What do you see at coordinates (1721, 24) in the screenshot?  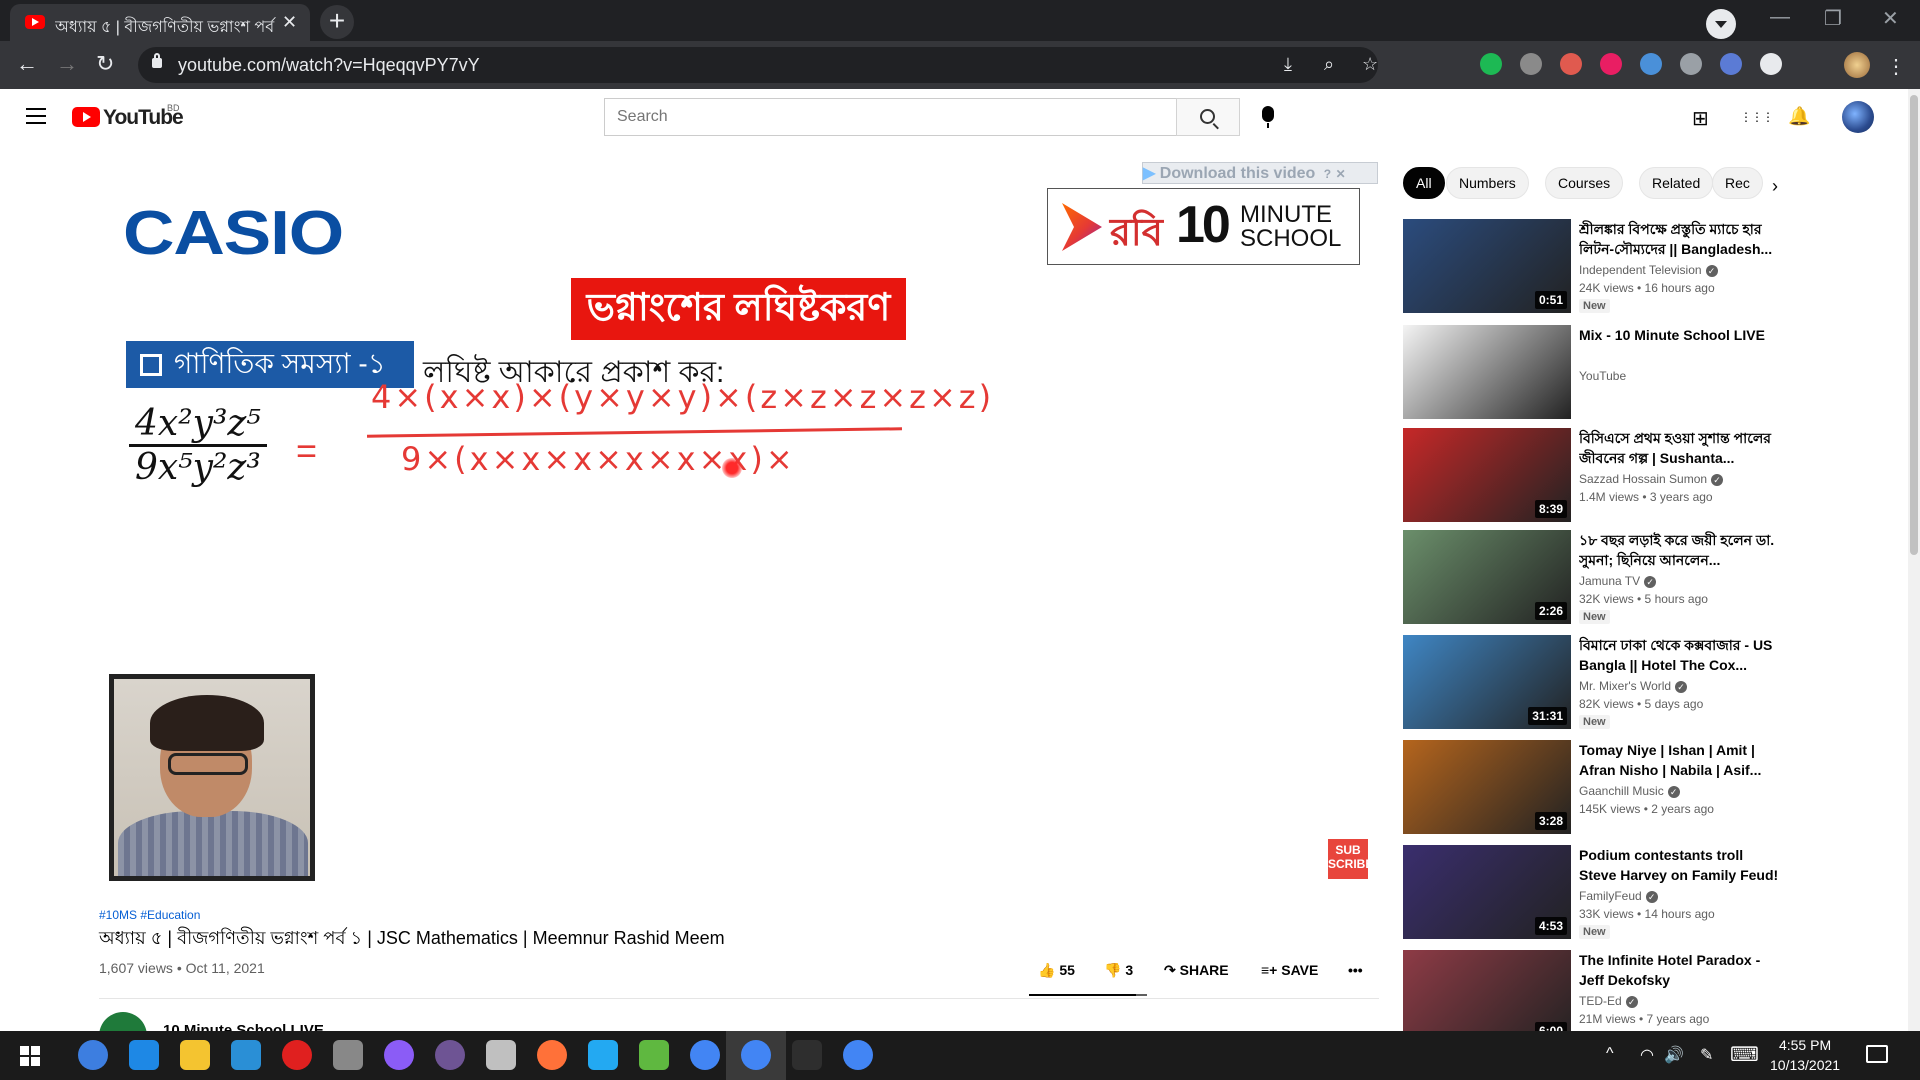 I see `tab-search-icon` at bounding box center [1721, 24].